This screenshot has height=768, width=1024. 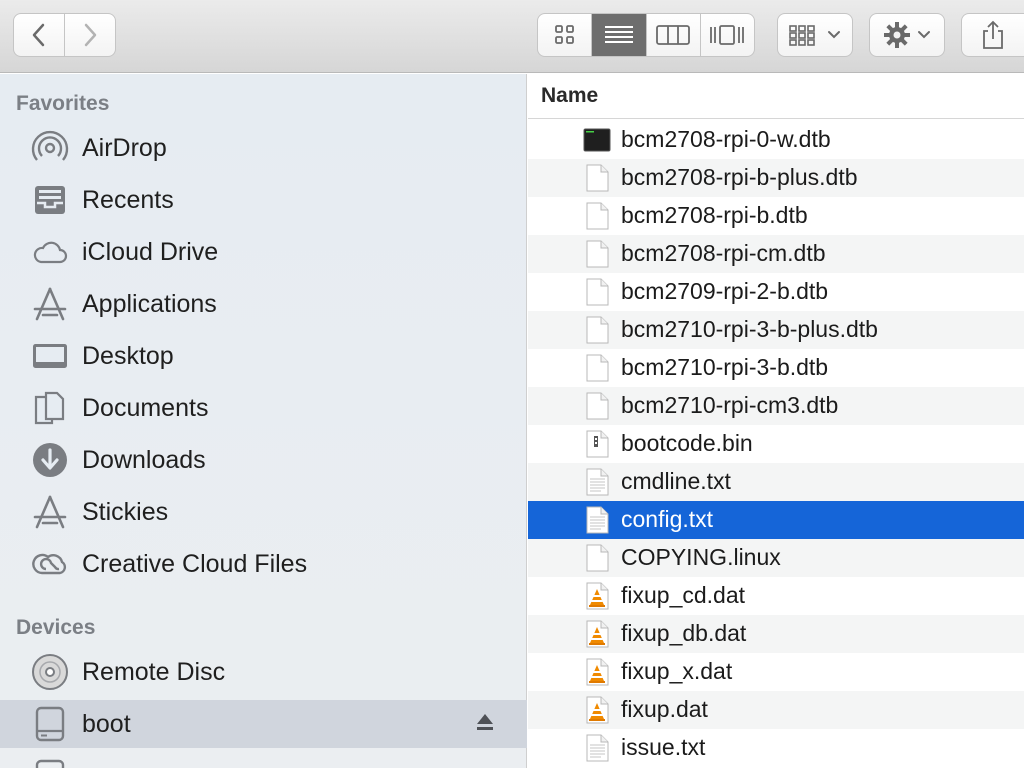 What do you see at coordinates (263, 564) in the screenshot?
I see `sidebar-item-creative-cloud-files: Creative Cloud Files` at bounding box center [263, 564].